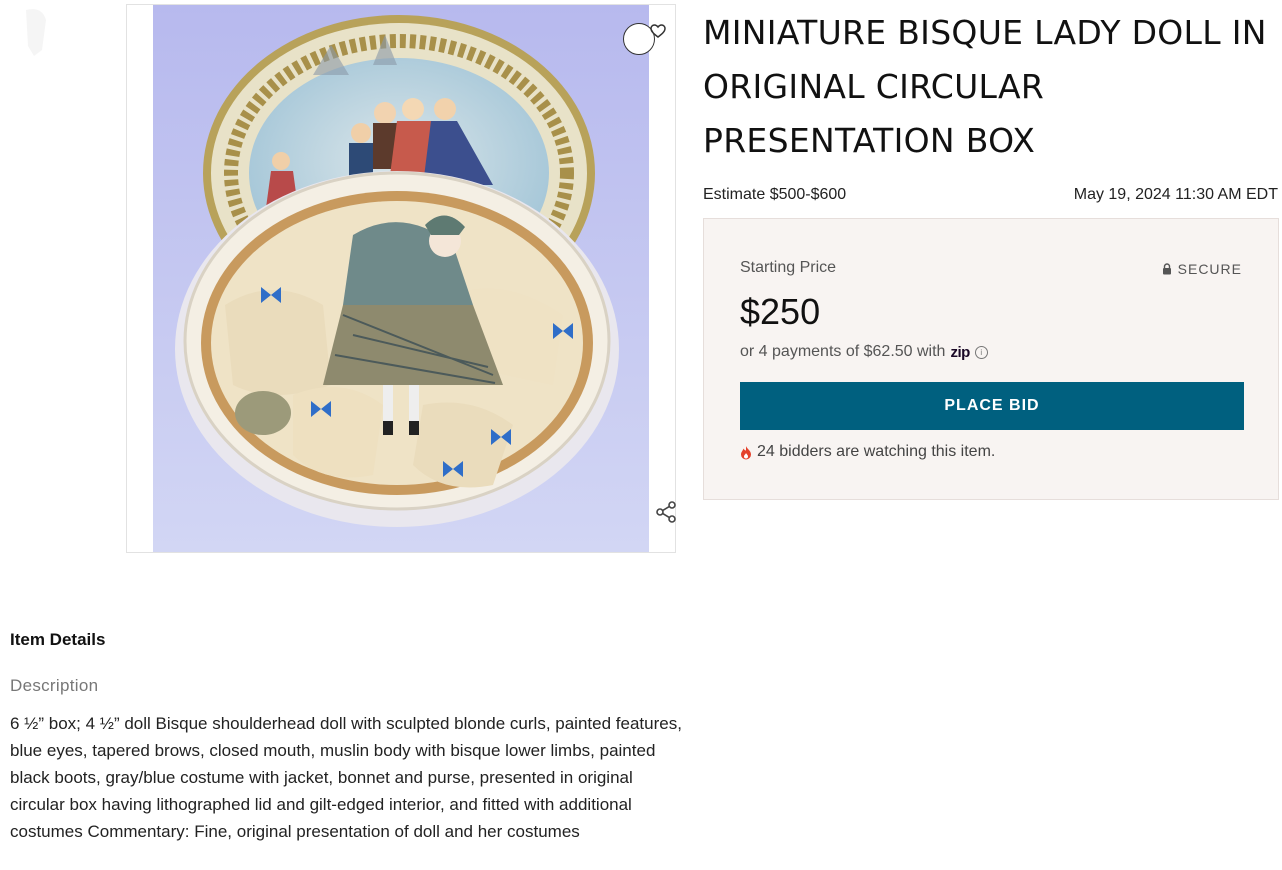 The width and height of the screenshot is (1282, 870). I want to click on lock-icon, so click(1166, 269).